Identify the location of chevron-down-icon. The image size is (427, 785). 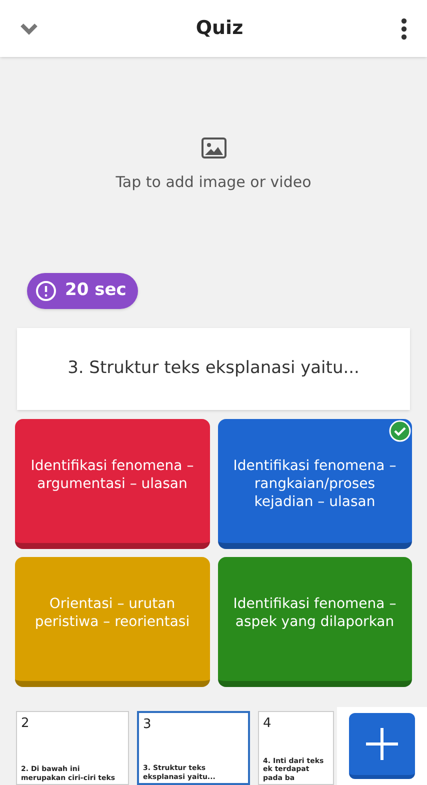
(29, 28).